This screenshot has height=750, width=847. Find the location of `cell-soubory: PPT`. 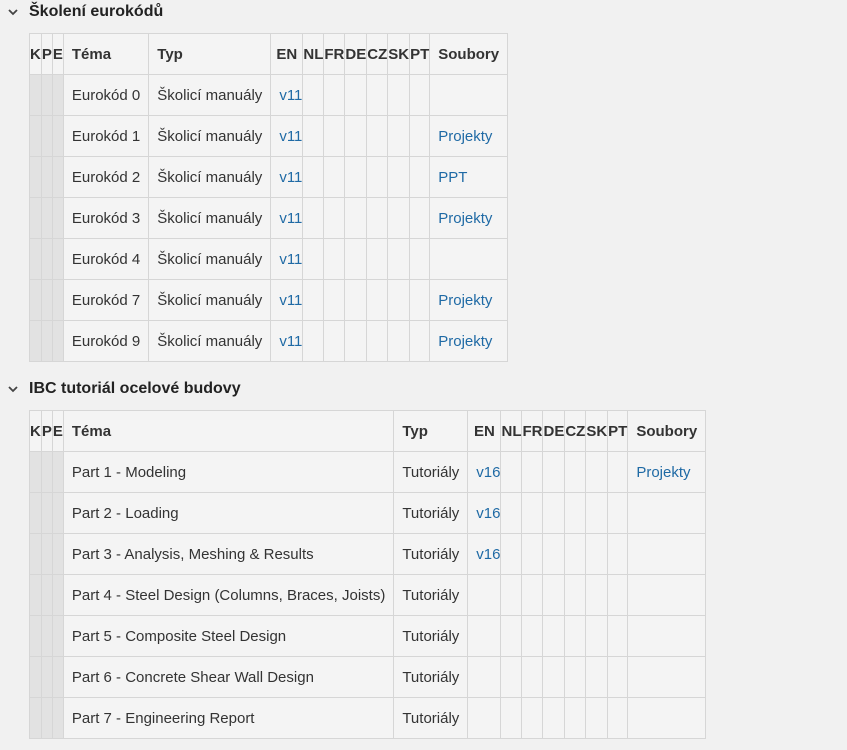

cell-soubory: PPT is located at coordinates (469, 177).